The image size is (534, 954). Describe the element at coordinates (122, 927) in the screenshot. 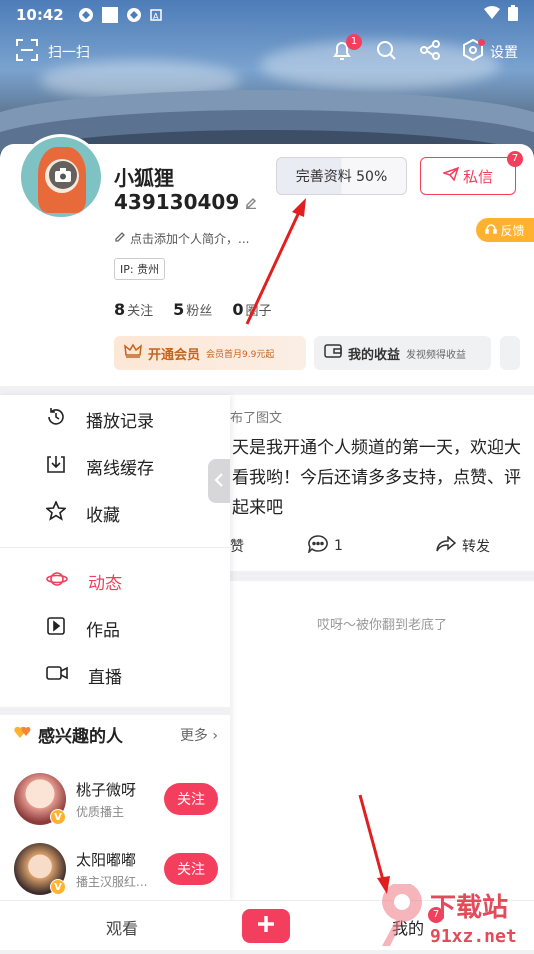

I see `nav-watch: 观看` at that location.